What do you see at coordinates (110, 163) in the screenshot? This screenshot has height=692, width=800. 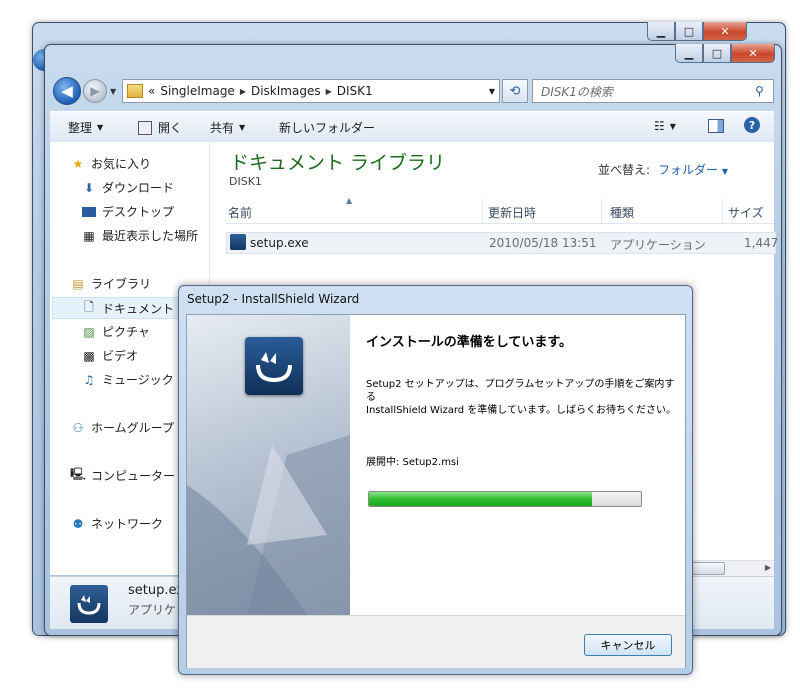 I see `nav-favorites: ★ お気に入り` at bounding box center [110, 163].